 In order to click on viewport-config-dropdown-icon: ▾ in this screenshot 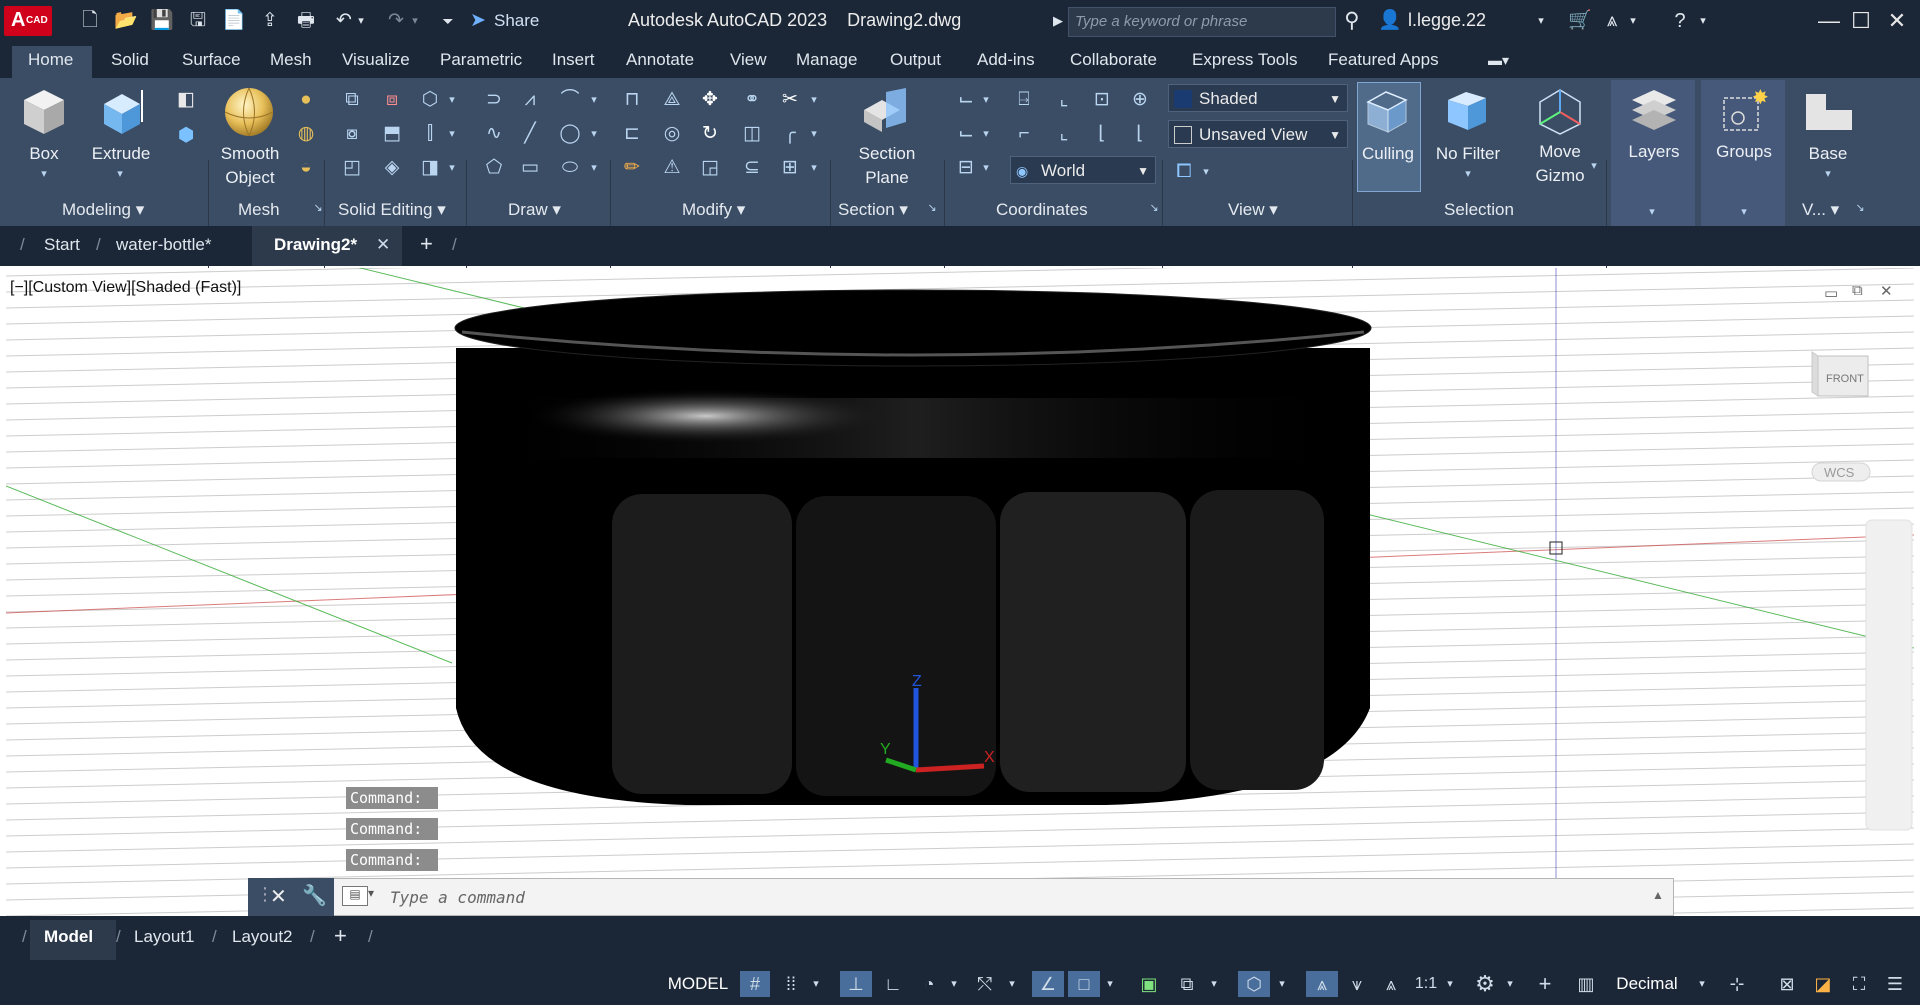, I will do `click(1206, 172)`.